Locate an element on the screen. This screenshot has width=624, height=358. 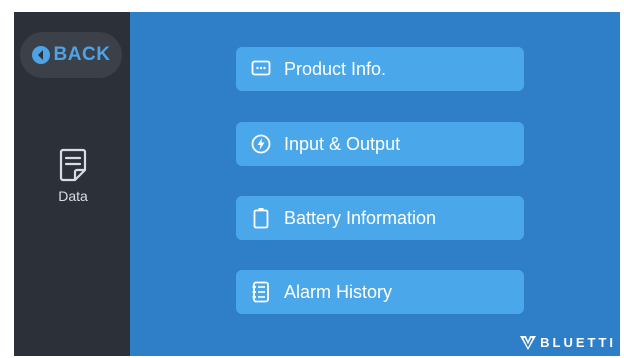
list-document-icon is located at coordinates (261, 292).